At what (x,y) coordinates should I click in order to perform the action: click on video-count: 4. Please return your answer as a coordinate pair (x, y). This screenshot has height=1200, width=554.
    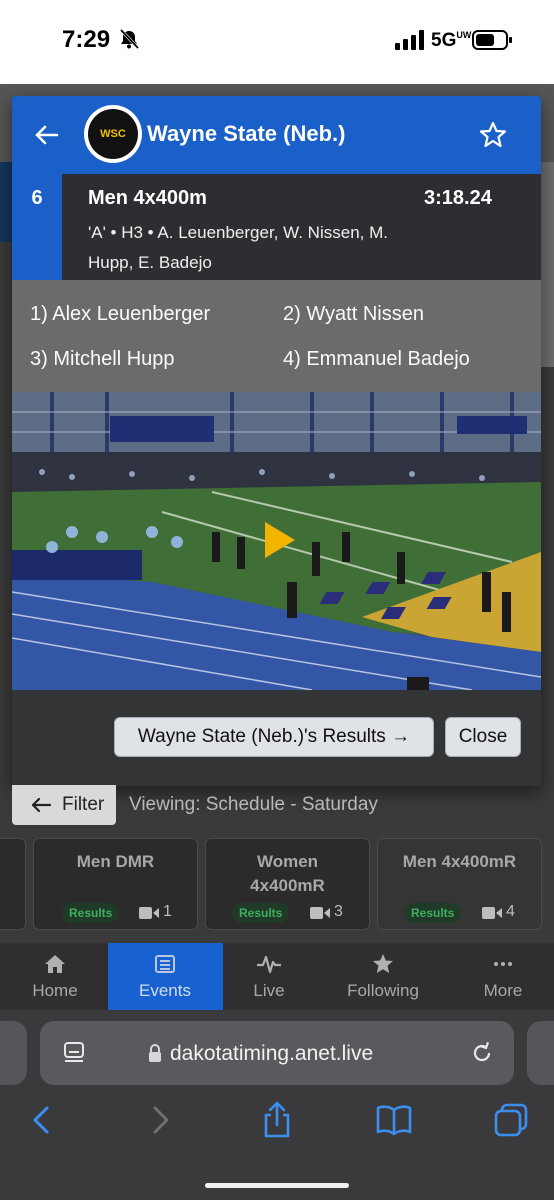
    Looking at the image, I should click on (510, 911).